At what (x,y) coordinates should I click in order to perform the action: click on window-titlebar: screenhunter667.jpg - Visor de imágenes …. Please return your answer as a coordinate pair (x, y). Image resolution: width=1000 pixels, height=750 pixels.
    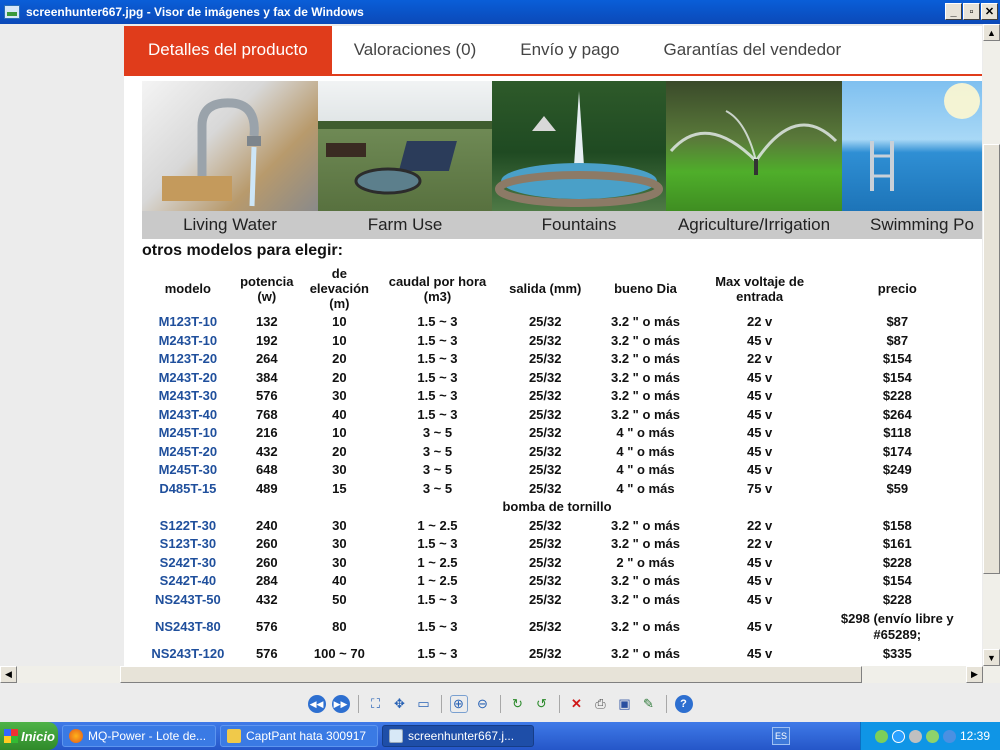
    Looking at the image, I should click on (500, 12).